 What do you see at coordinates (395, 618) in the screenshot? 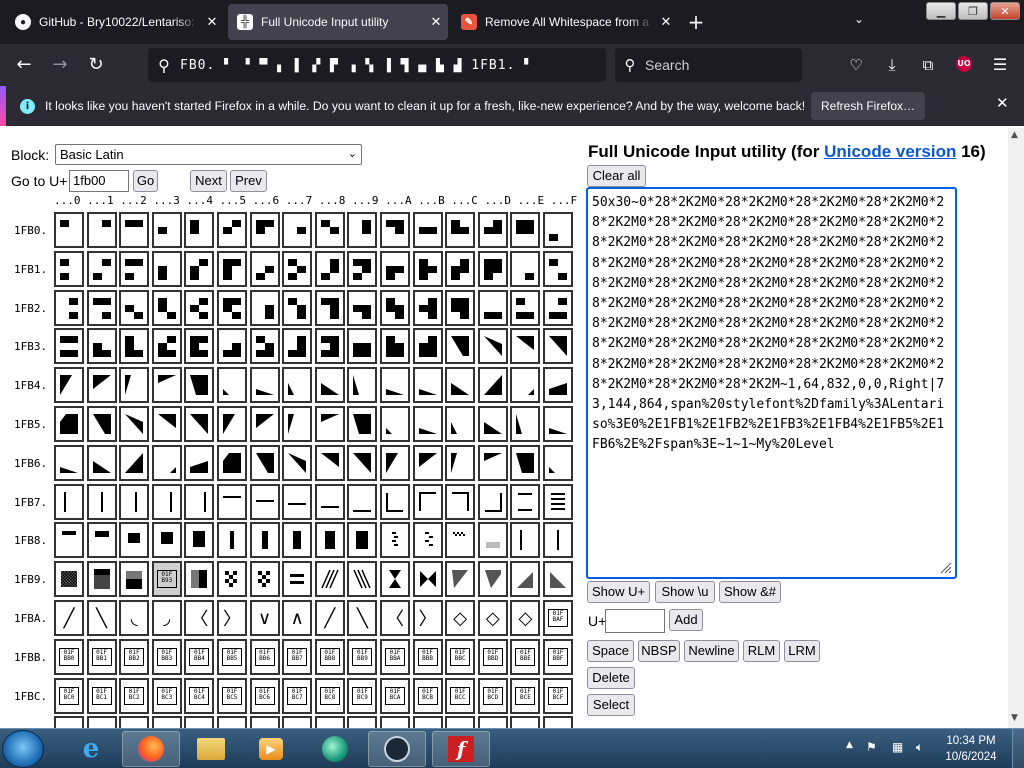
I see `glyph-cell: 〈` at bounding box center [395, 618].